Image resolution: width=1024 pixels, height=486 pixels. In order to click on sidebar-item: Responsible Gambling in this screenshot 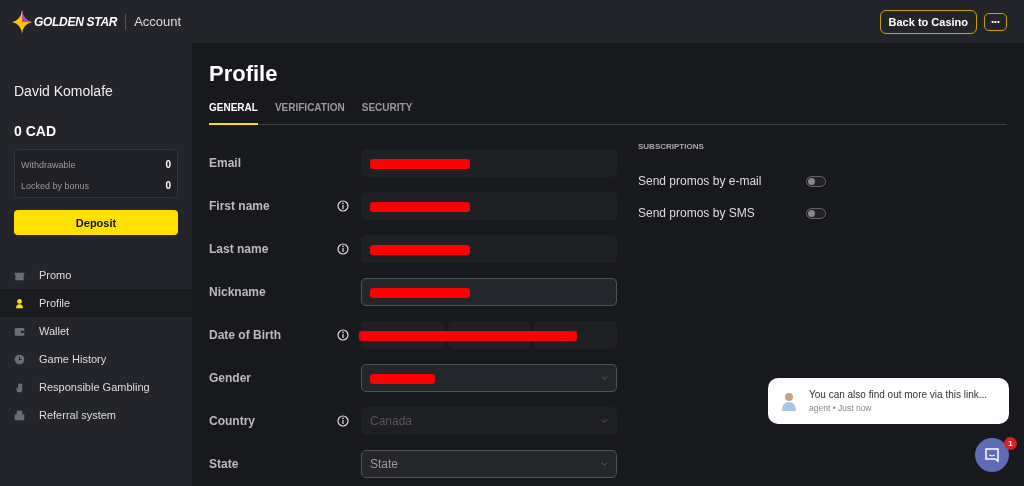, I will do `click(96, 387)`.